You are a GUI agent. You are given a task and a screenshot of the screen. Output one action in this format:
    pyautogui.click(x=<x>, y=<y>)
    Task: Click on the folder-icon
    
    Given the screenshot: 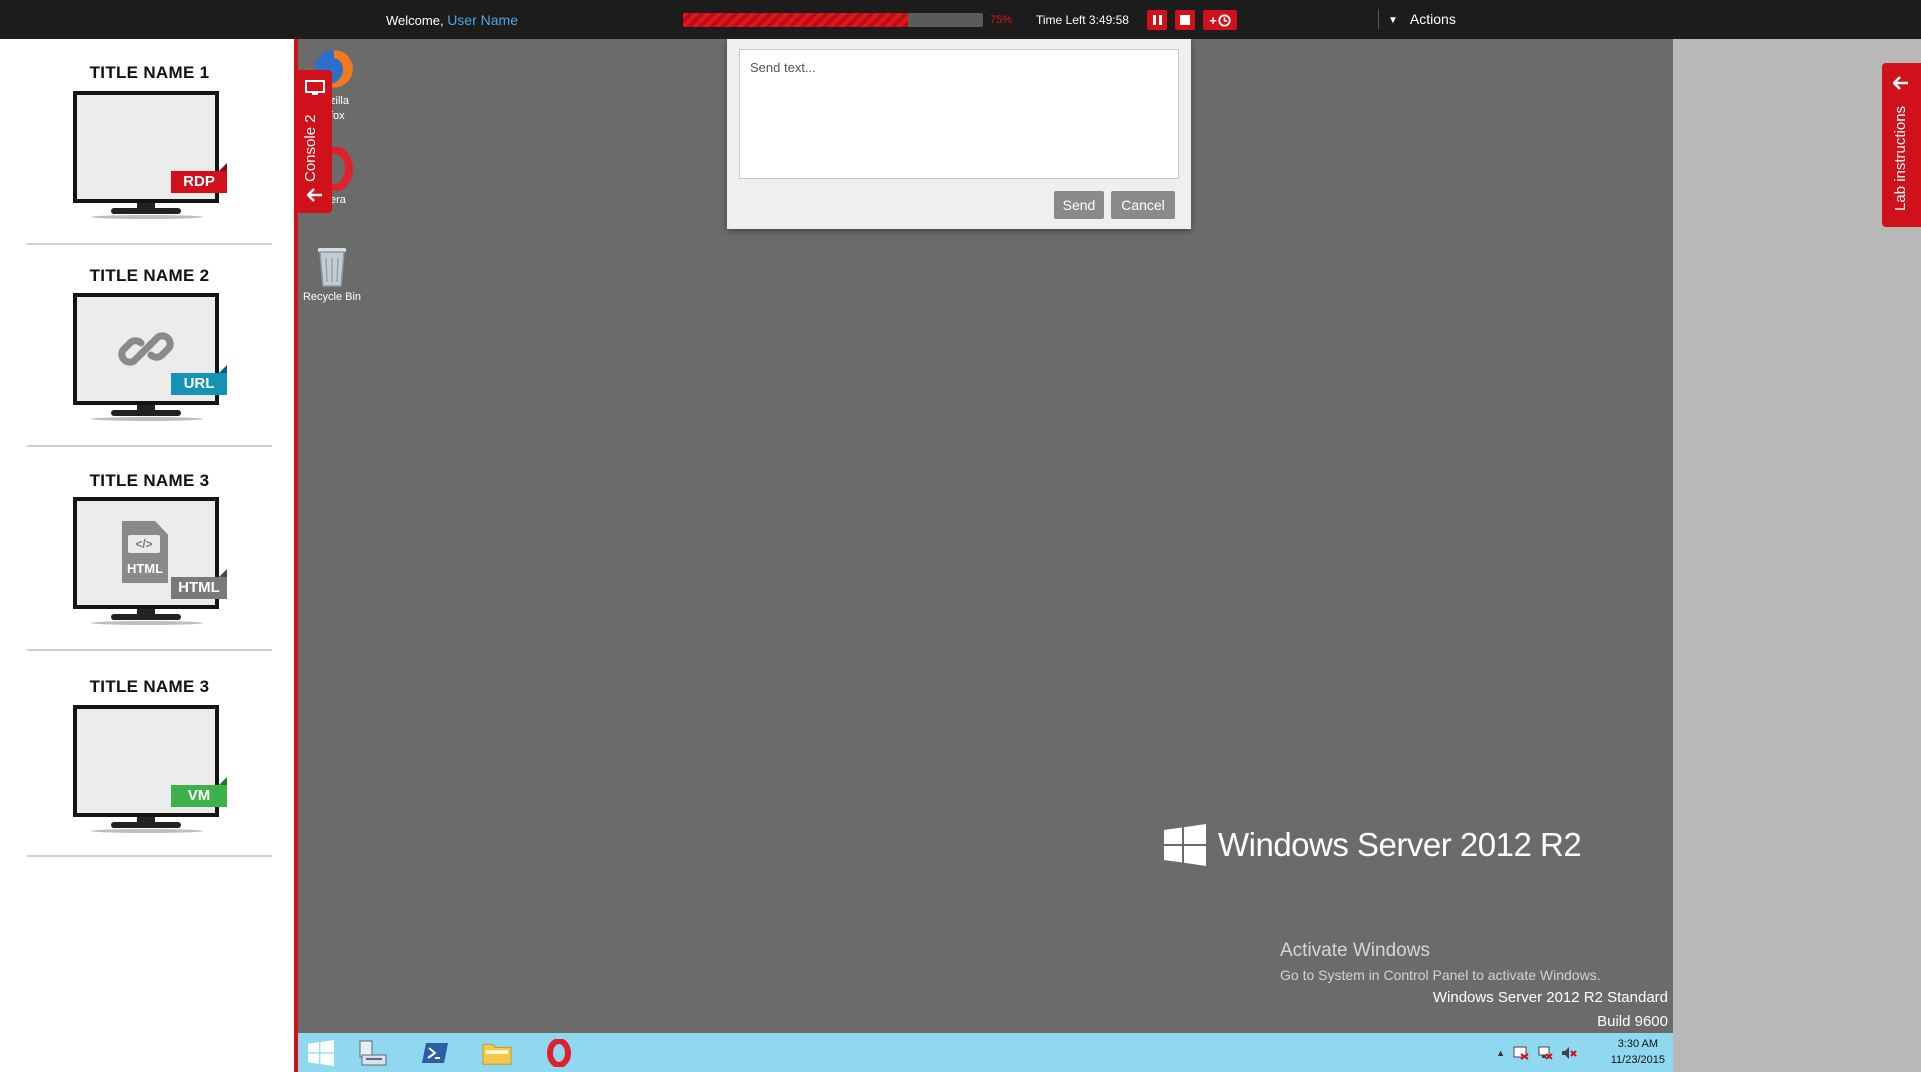 What is the action you would take?
    pyautogui.click(x=497, y=1054)
    